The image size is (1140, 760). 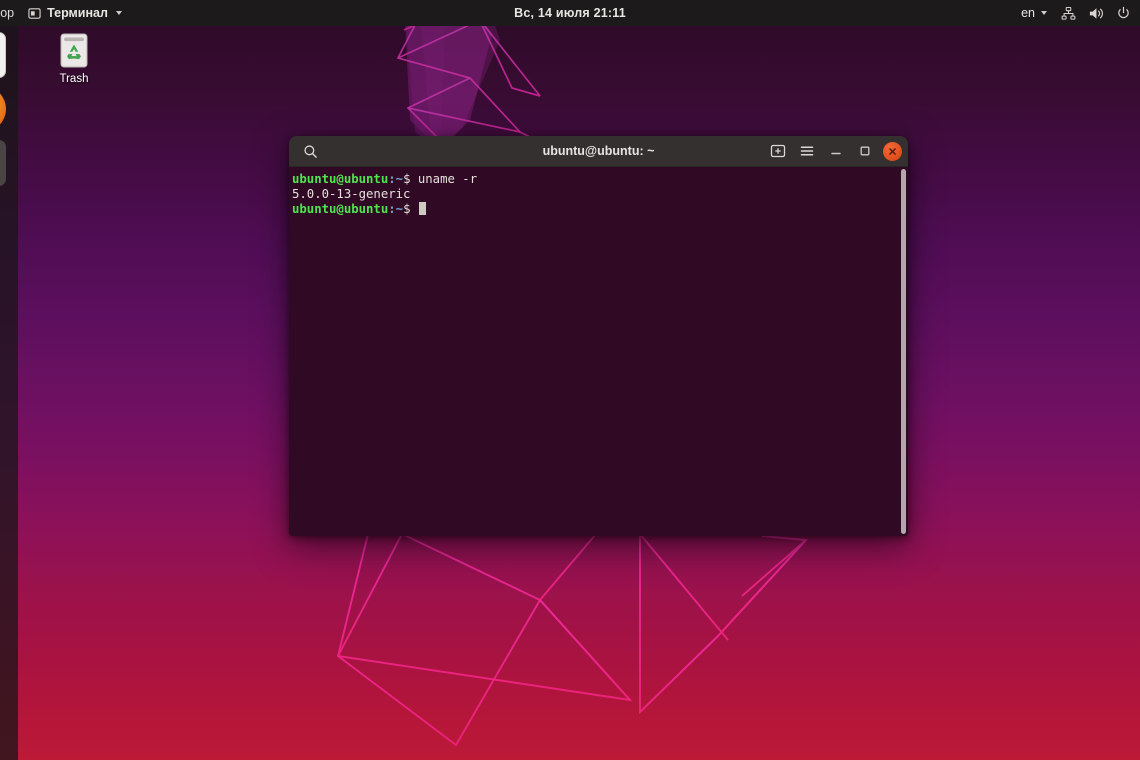 I want to click on dock-item-app, so click(x=3, y=163).